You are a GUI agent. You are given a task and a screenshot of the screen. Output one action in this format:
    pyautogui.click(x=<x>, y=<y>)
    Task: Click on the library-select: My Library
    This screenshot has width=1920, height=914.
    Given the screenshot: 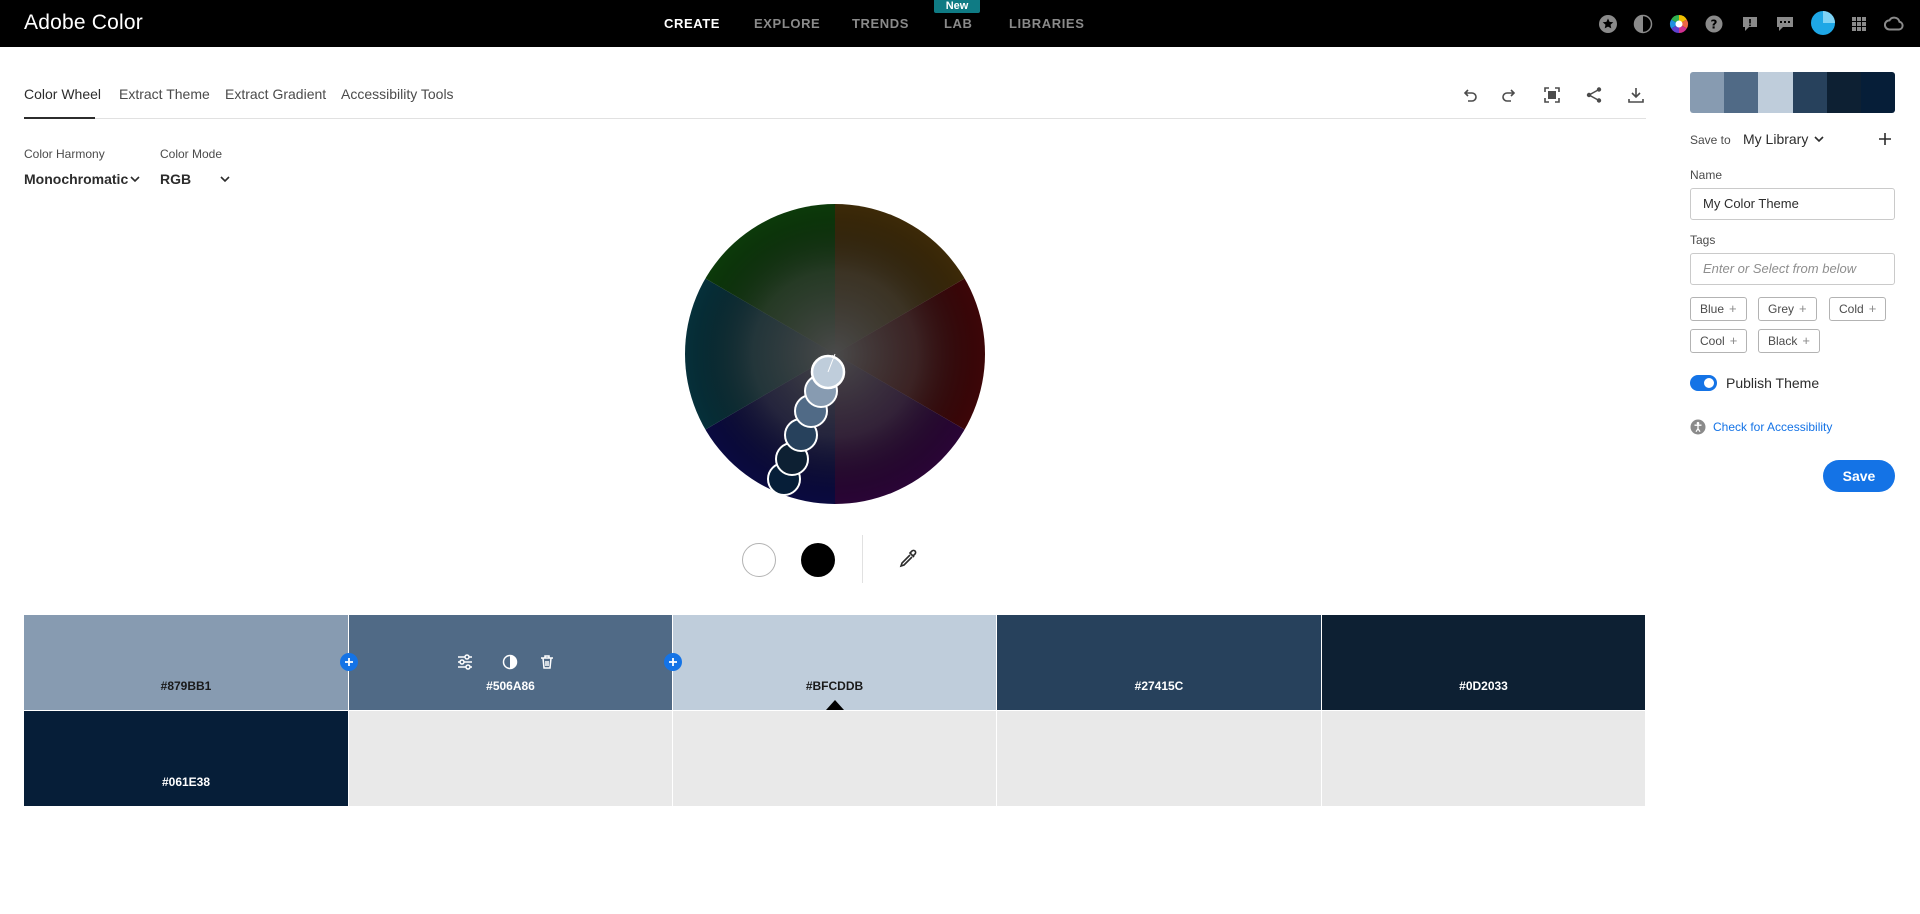 What is the action you would take?
    pyautogui.click(x=1775, y=139)
    